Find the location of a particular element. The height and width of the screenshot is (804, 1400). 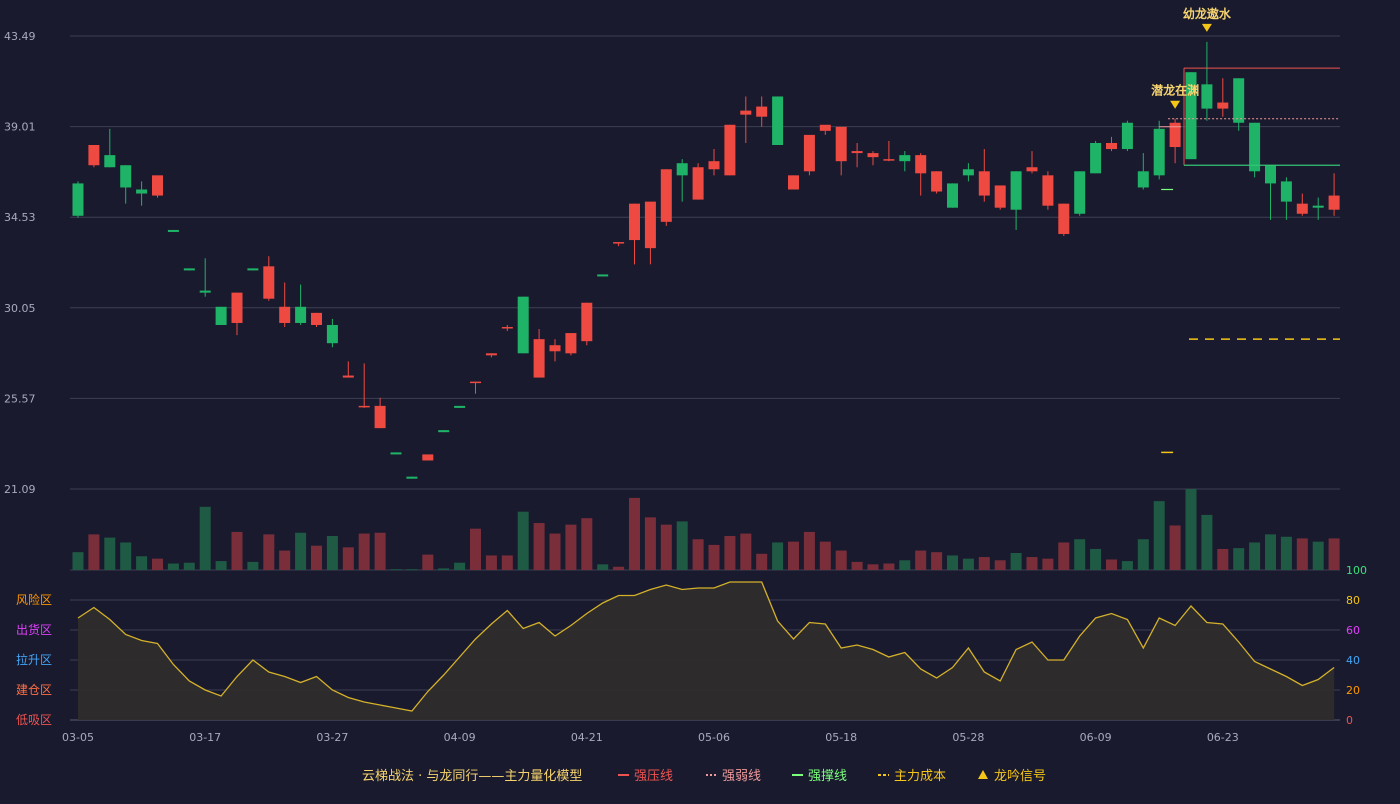

price-tick-label: 43.49 is located at coordinates (20, 36).